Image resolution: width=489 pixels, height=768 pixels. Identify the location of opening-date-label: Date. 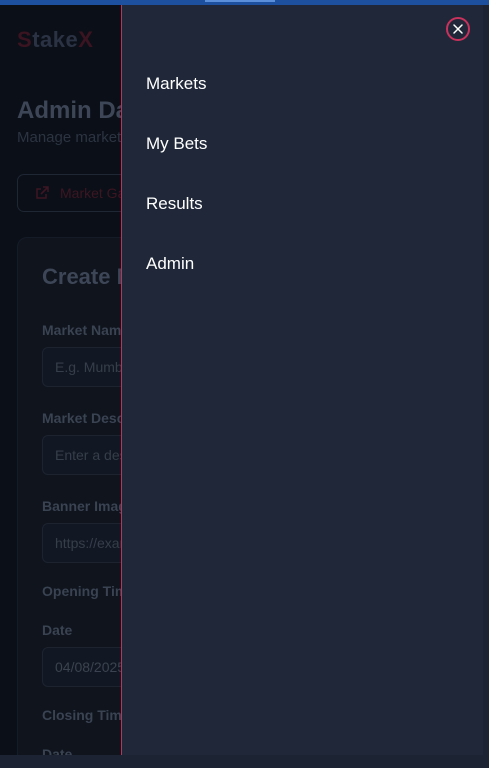
(57, 630).